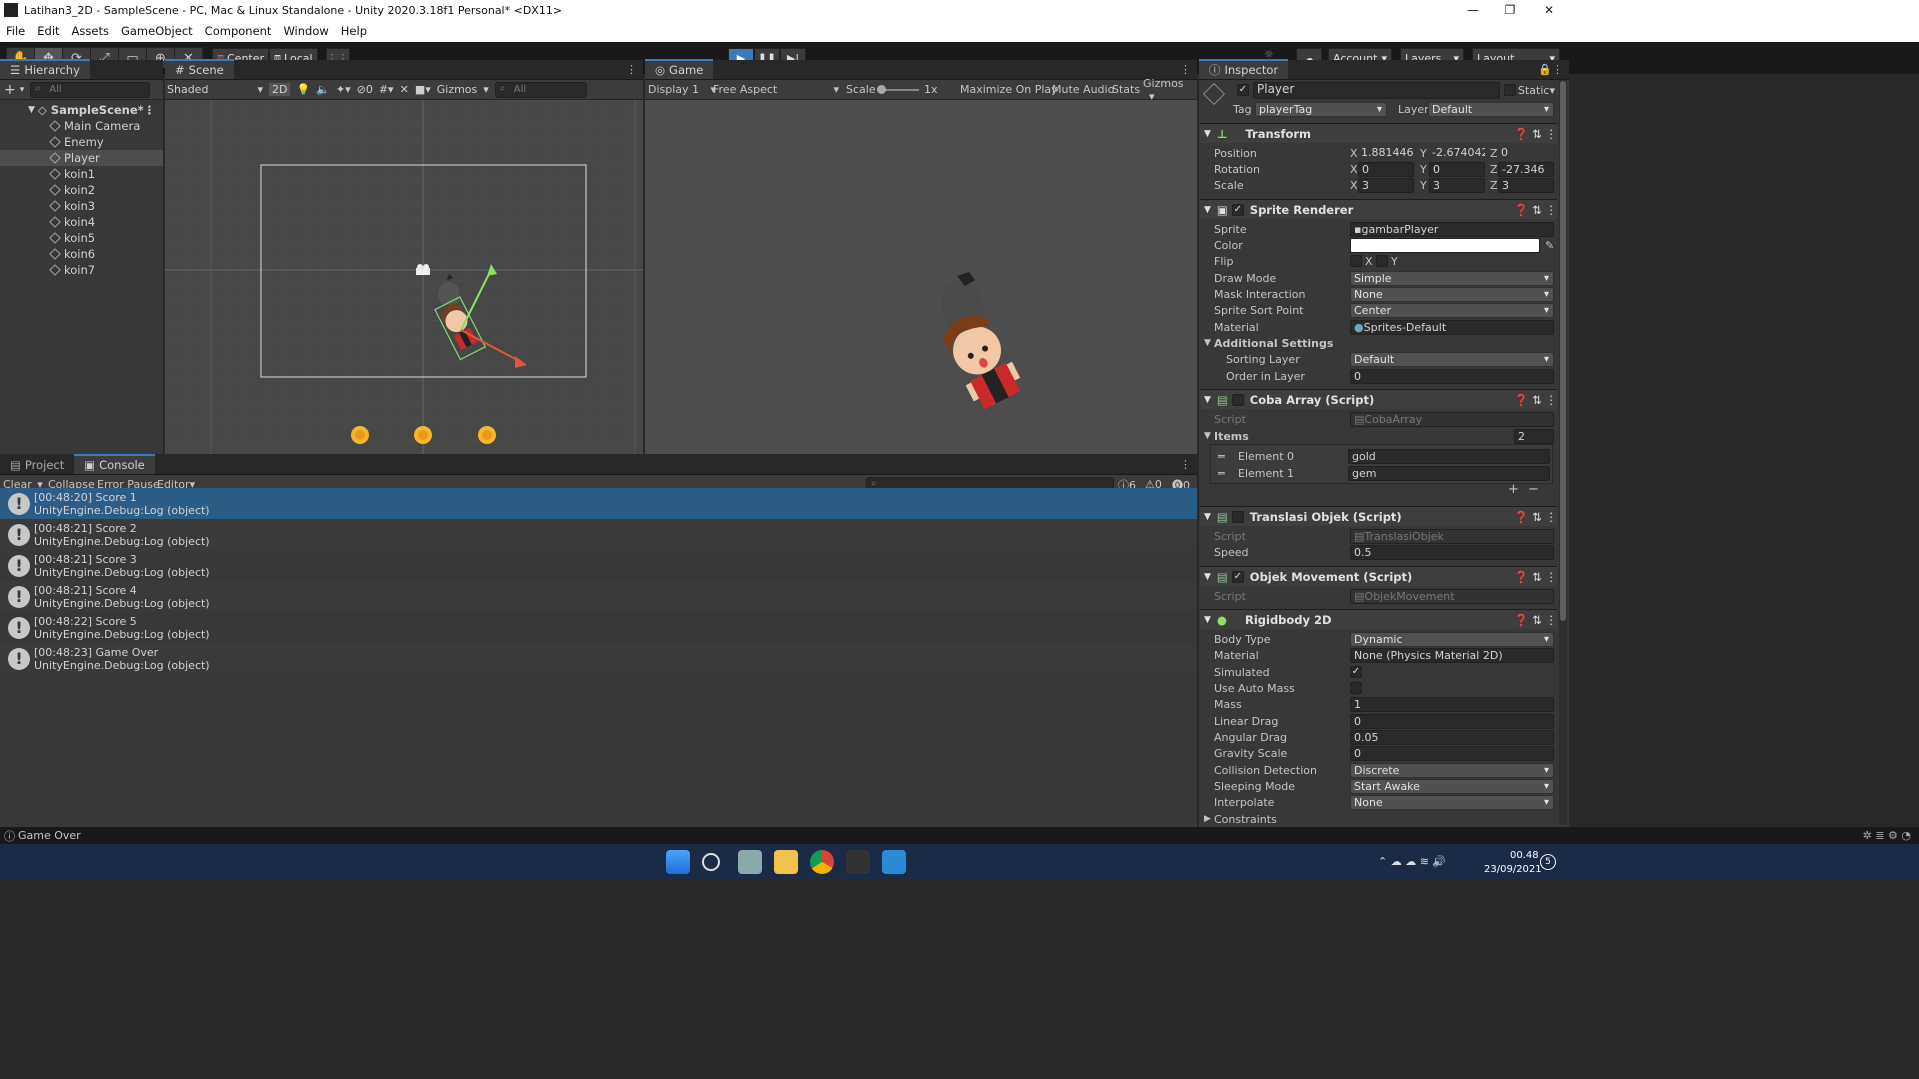 The height and width of the screenshot is (1079, 1919). I want to click on rotation-z-field: -27.346, so click(1526, 169).